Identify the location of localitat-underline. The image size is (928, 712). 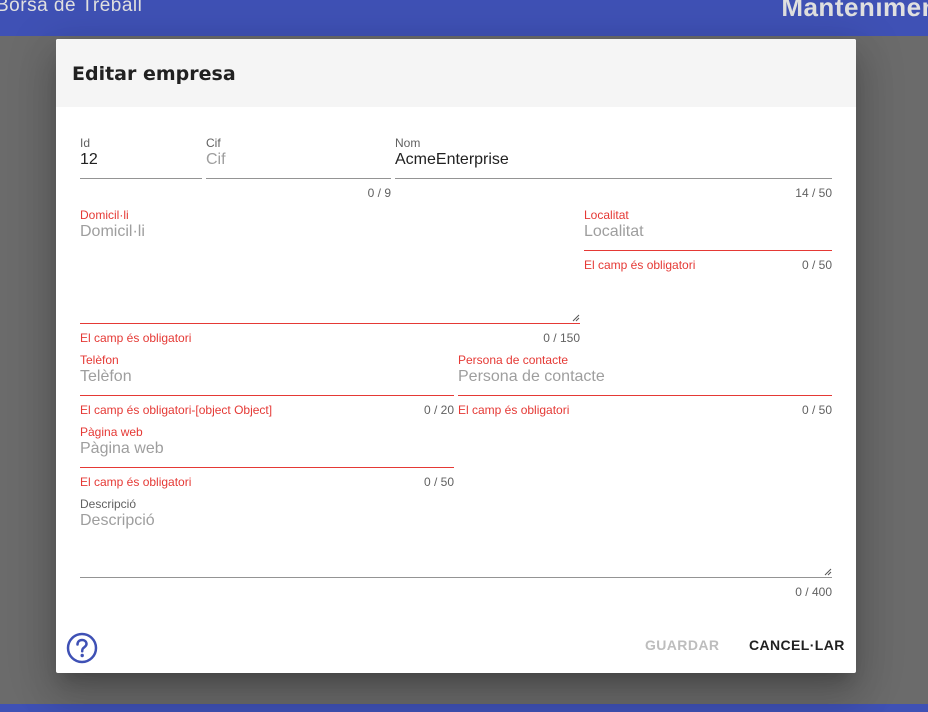
(708, 250).